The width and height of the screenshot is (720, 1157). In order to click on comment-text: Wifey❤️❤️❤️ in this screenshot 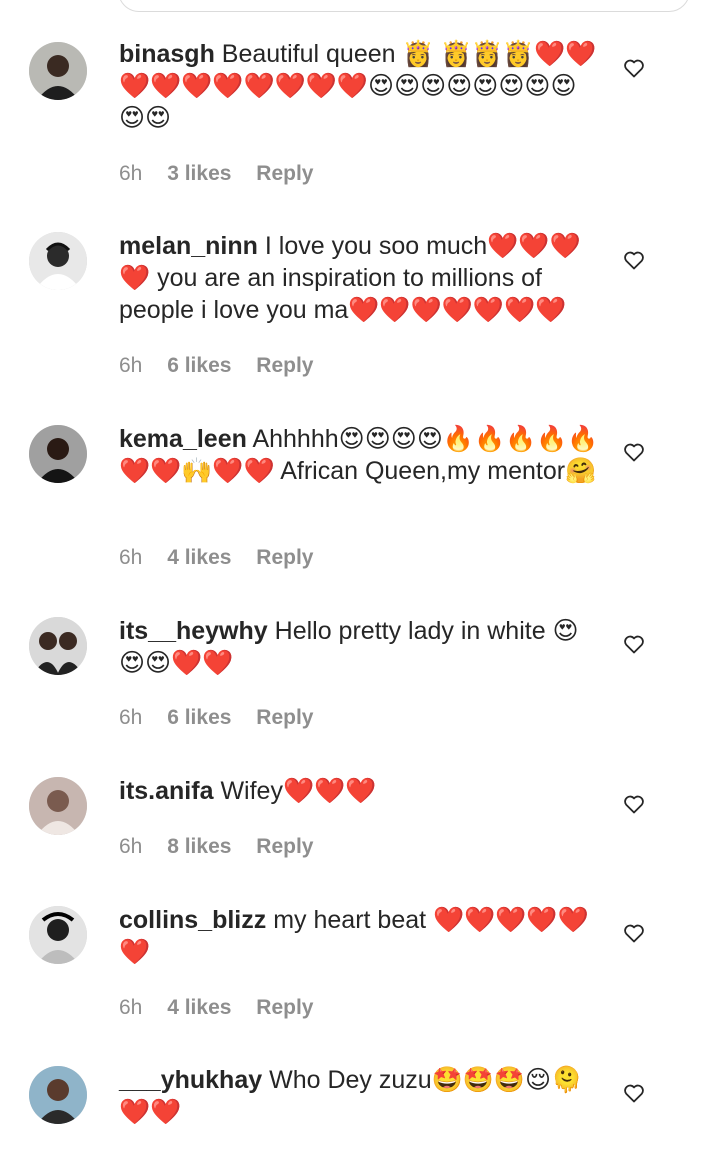, I will do `click(298, 791)`.